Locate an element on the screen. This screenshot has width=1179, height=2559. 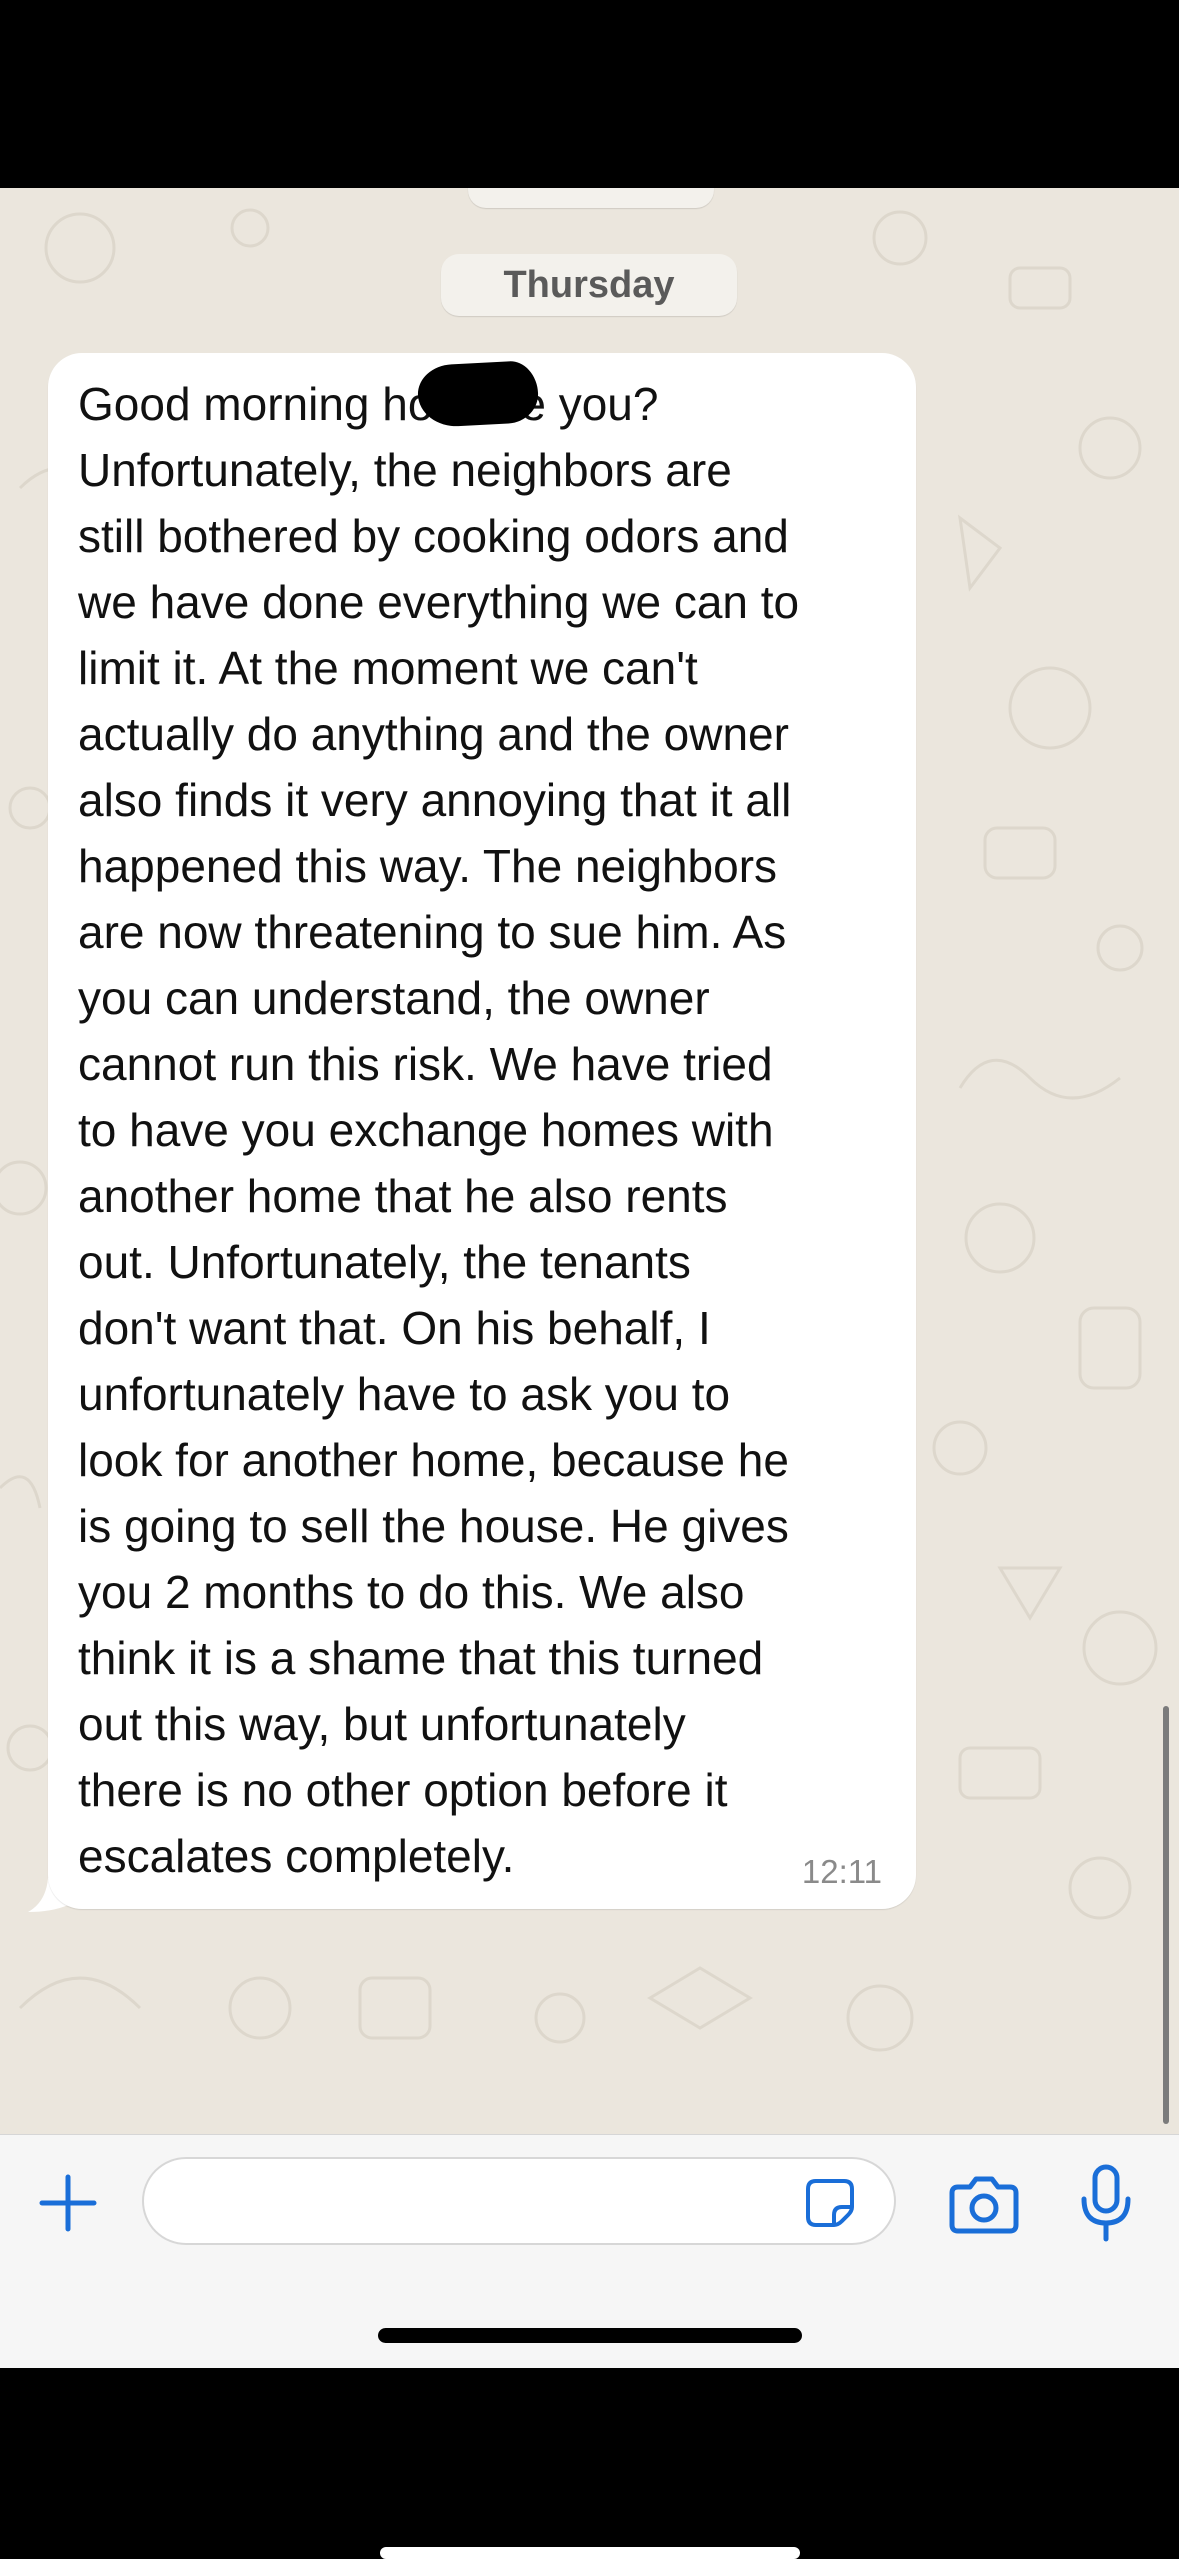
scroll-indicator is located at coordinates (1166, 1915).